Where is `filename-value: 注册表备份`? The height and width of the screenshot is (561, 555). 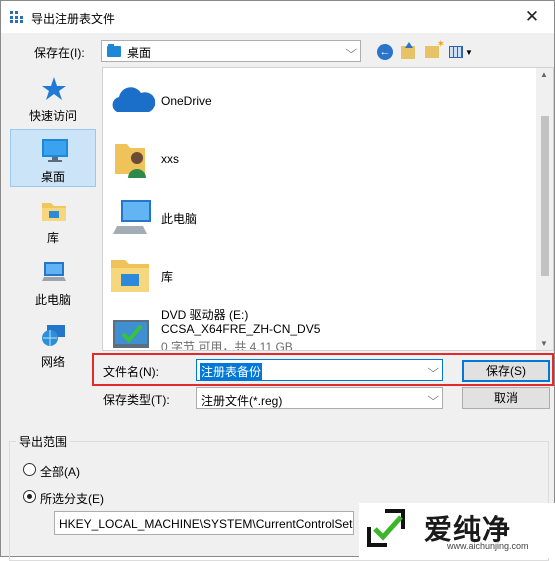 filename-value: 注册表备份 is located at coordinates (231, 371).